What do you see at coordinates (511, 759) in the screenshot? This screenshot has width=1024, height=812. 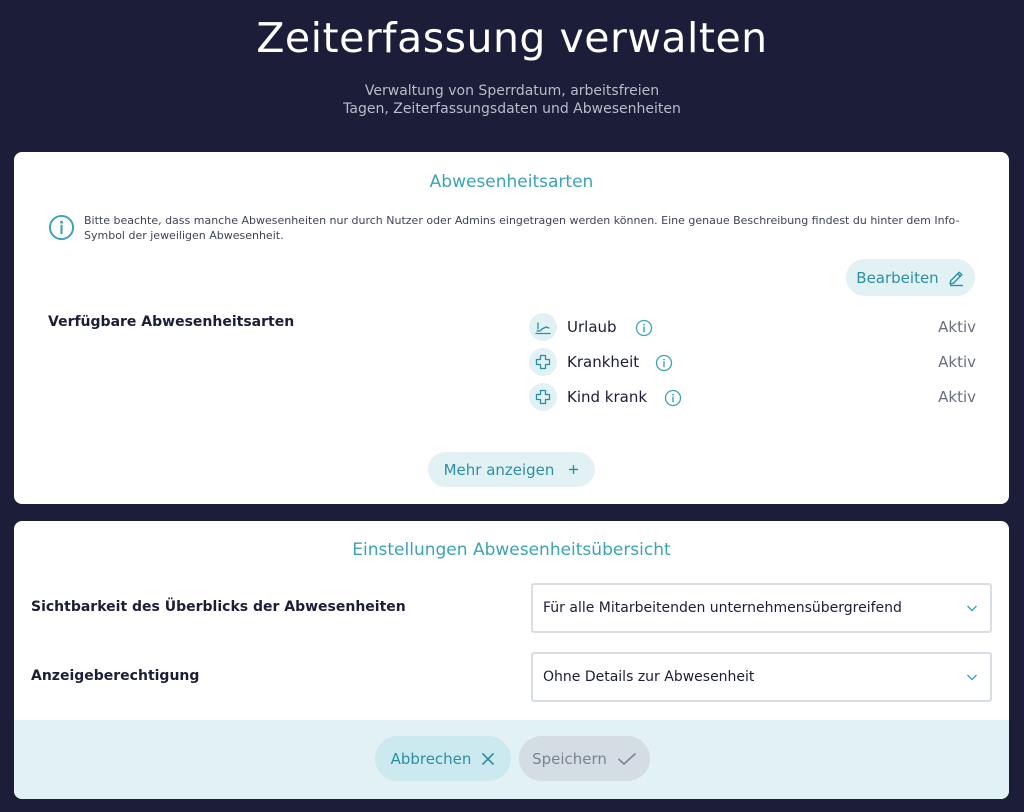 I see `form-actions-bar: Abbrechen Speichern` at bounding box center [511, 759].